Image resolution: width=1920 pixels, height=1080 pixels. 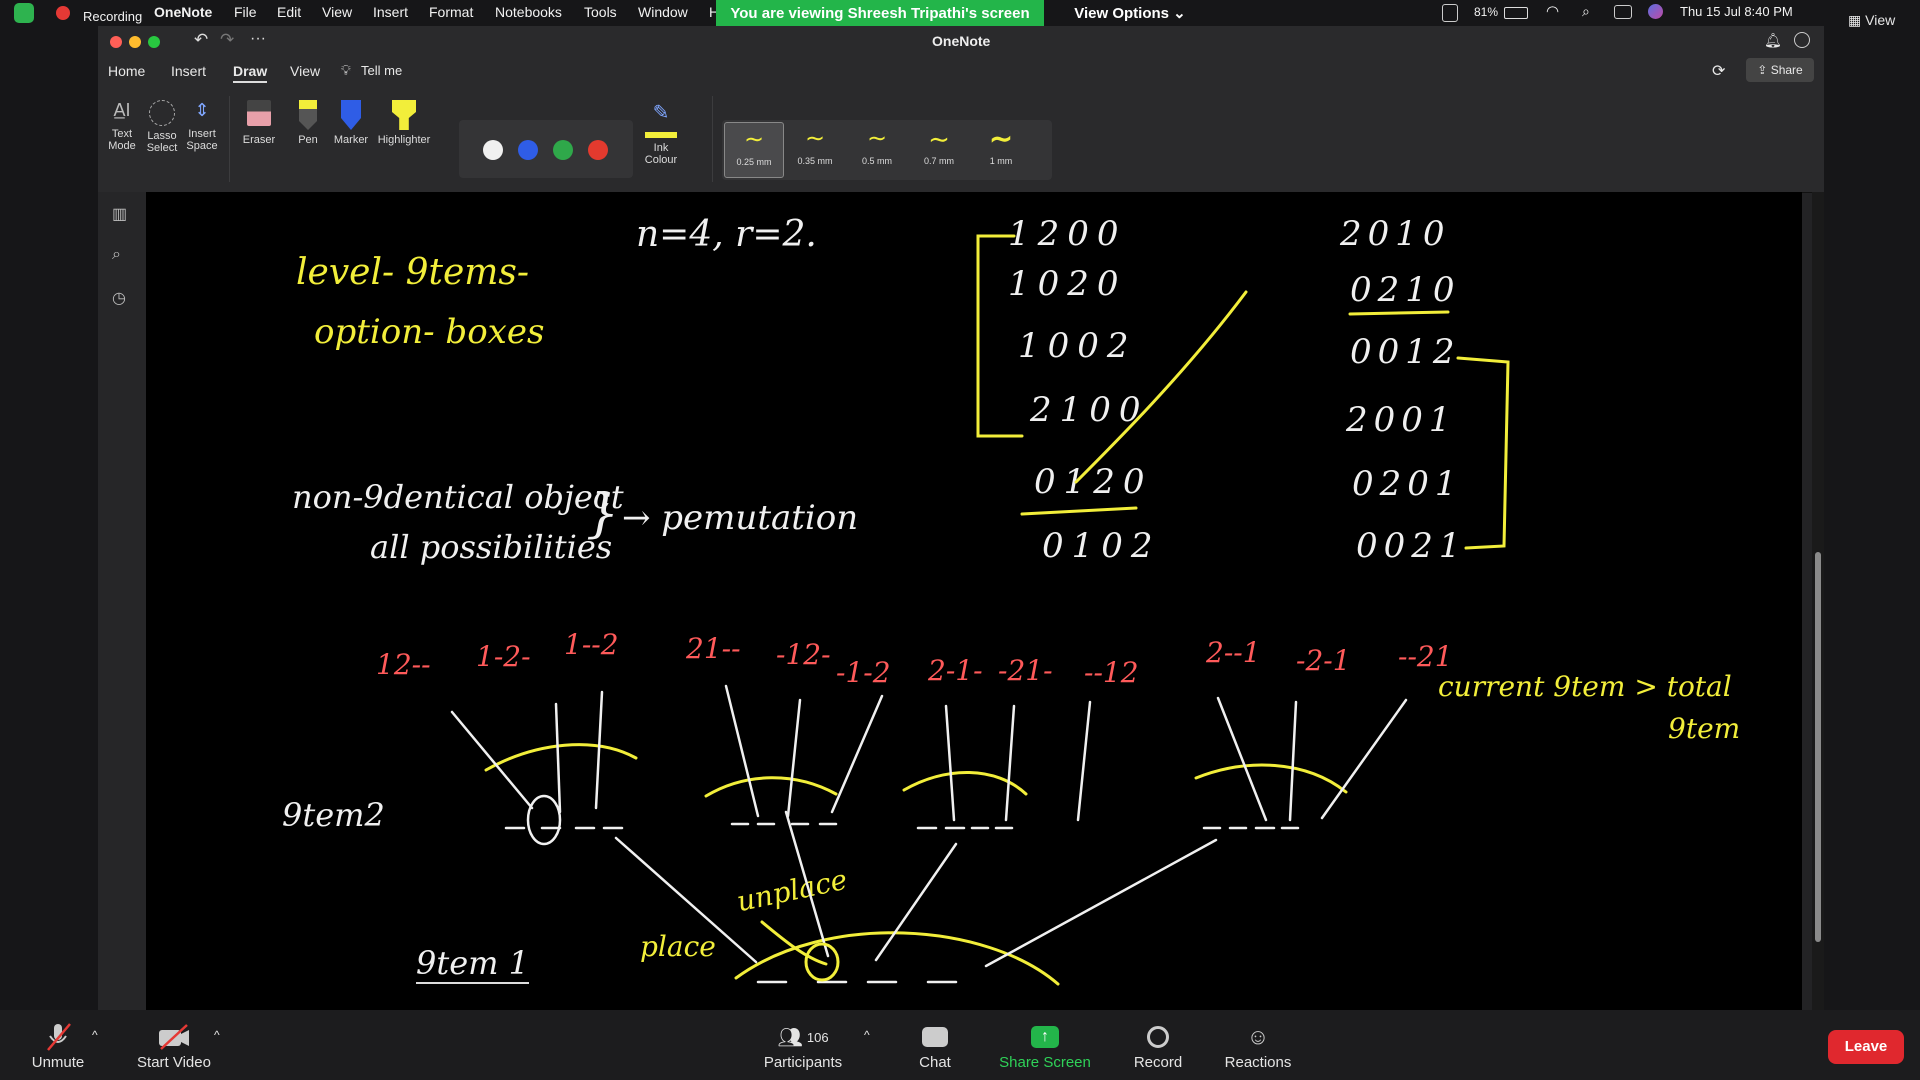 I want to click on tab-draw: Draw, so click(x=250, y=73).